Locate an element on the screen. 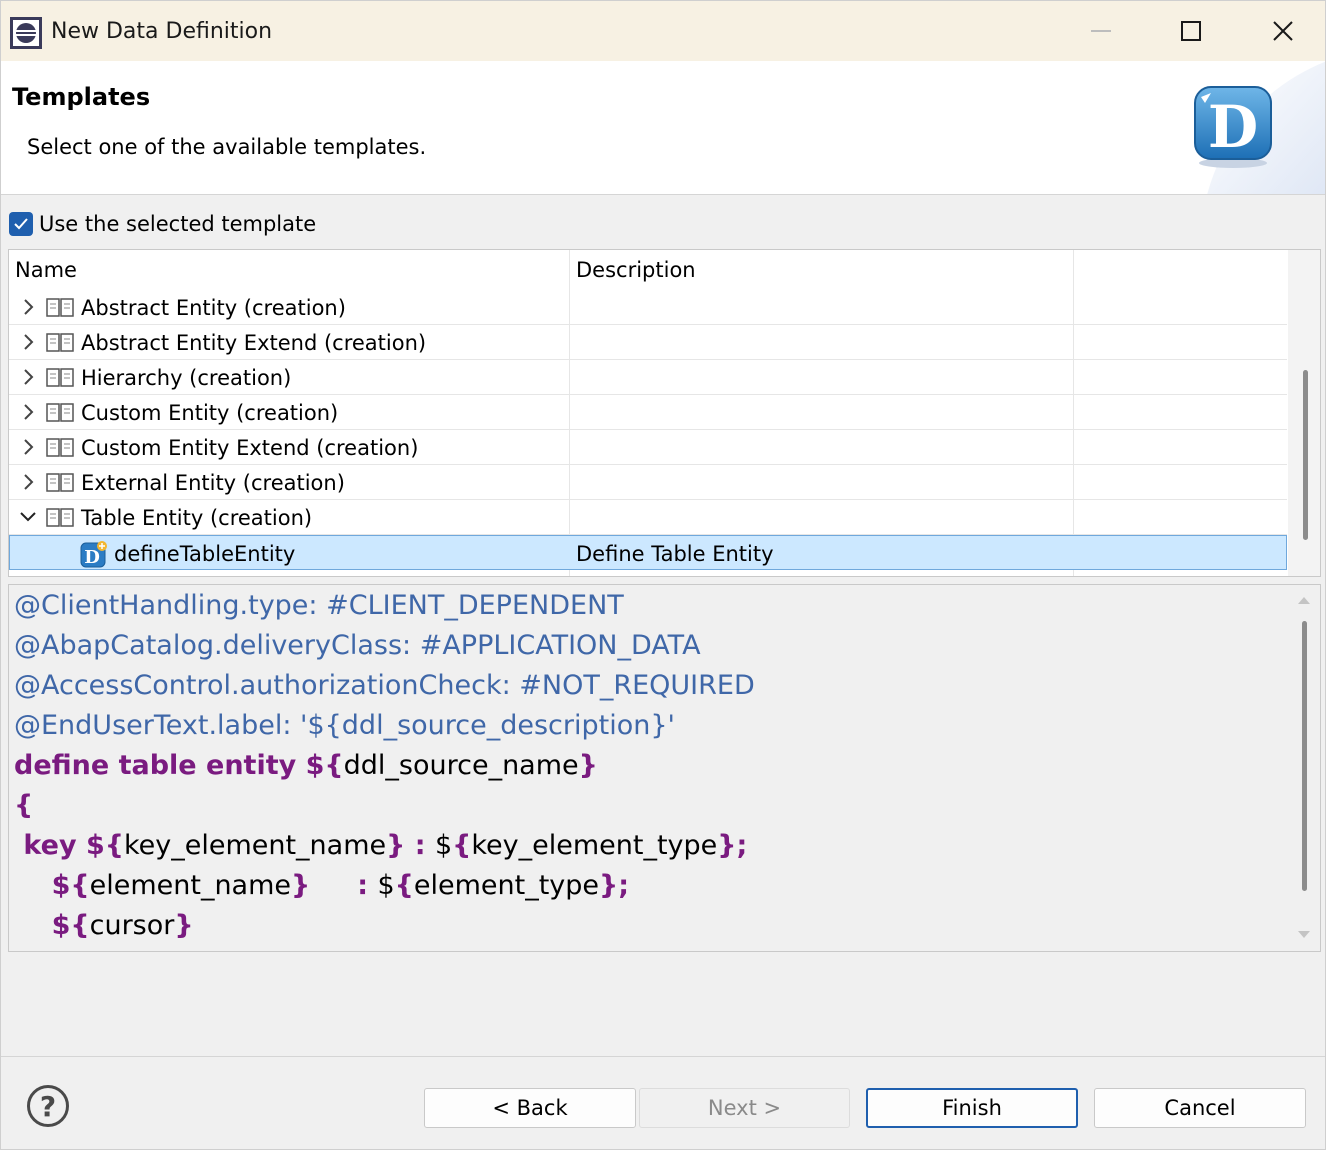  preview-scrollbar is located at coordinates (1304, 768).